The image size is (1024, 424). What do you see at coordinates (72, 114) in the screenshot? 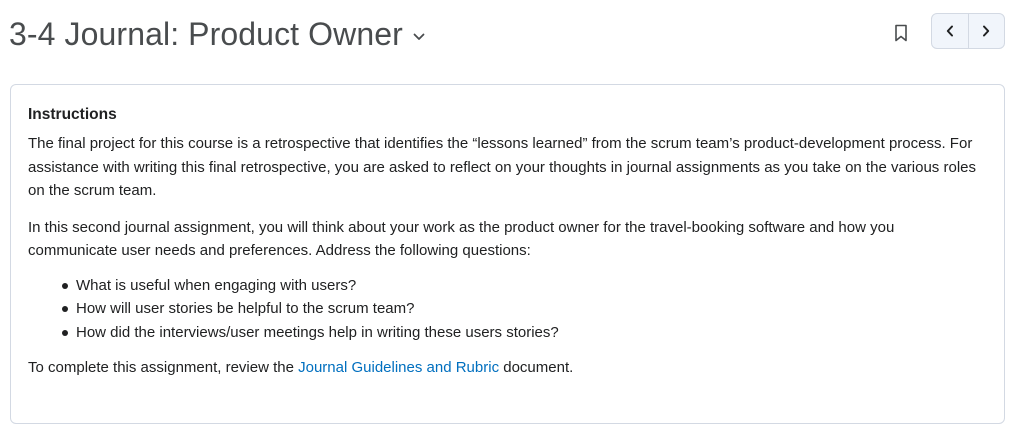
I see `instructions-heading: Instructions` at bounding box center [72, 114].